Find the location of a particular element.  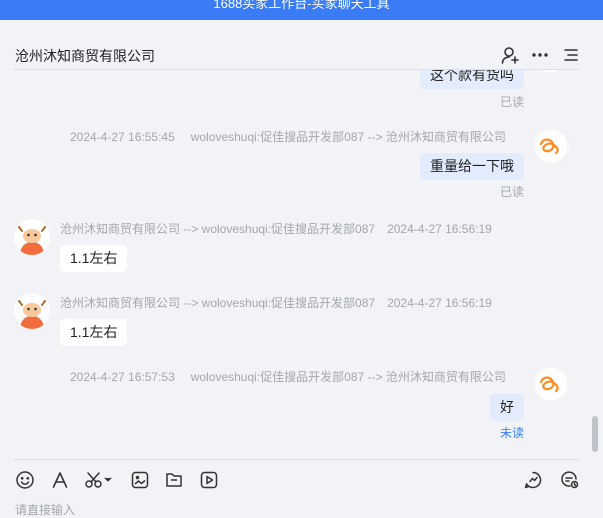

message-bubble: 重量给一下哦 is located at coordinates (472, 166).